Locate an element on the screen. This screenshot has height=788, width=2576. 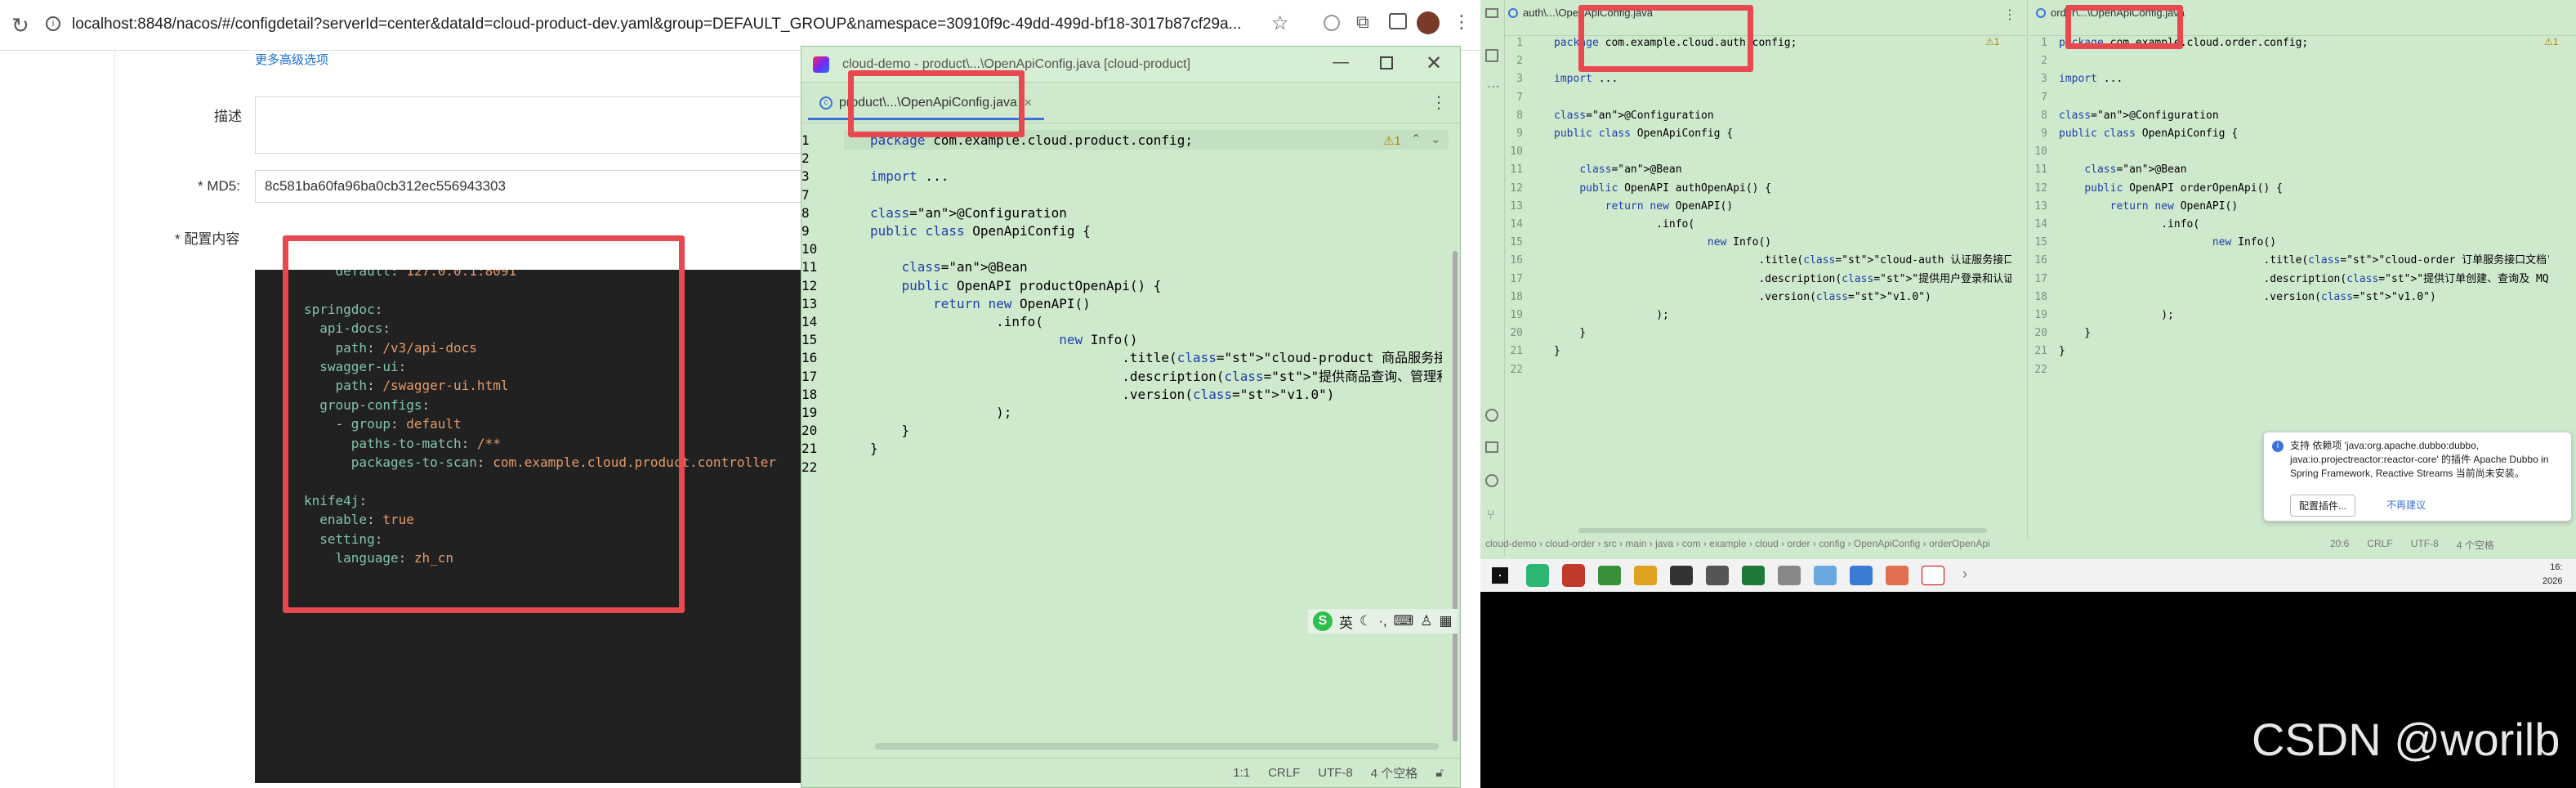
problems-icon is located at coordinates (1492, 480).